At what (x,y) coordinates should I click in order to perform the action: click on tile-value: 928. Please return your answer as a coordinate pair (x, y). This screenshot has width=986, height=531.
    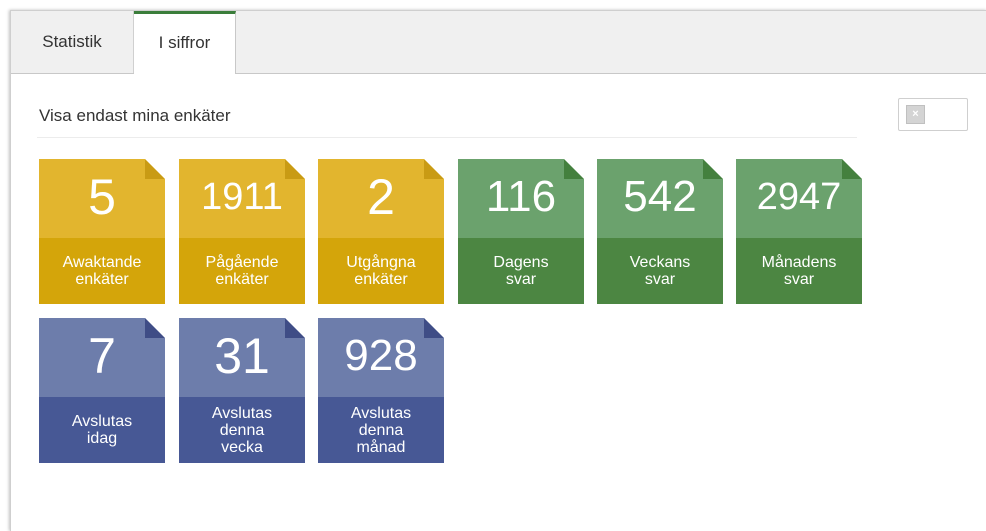
    Looking at the image, I should click on (381, 355).